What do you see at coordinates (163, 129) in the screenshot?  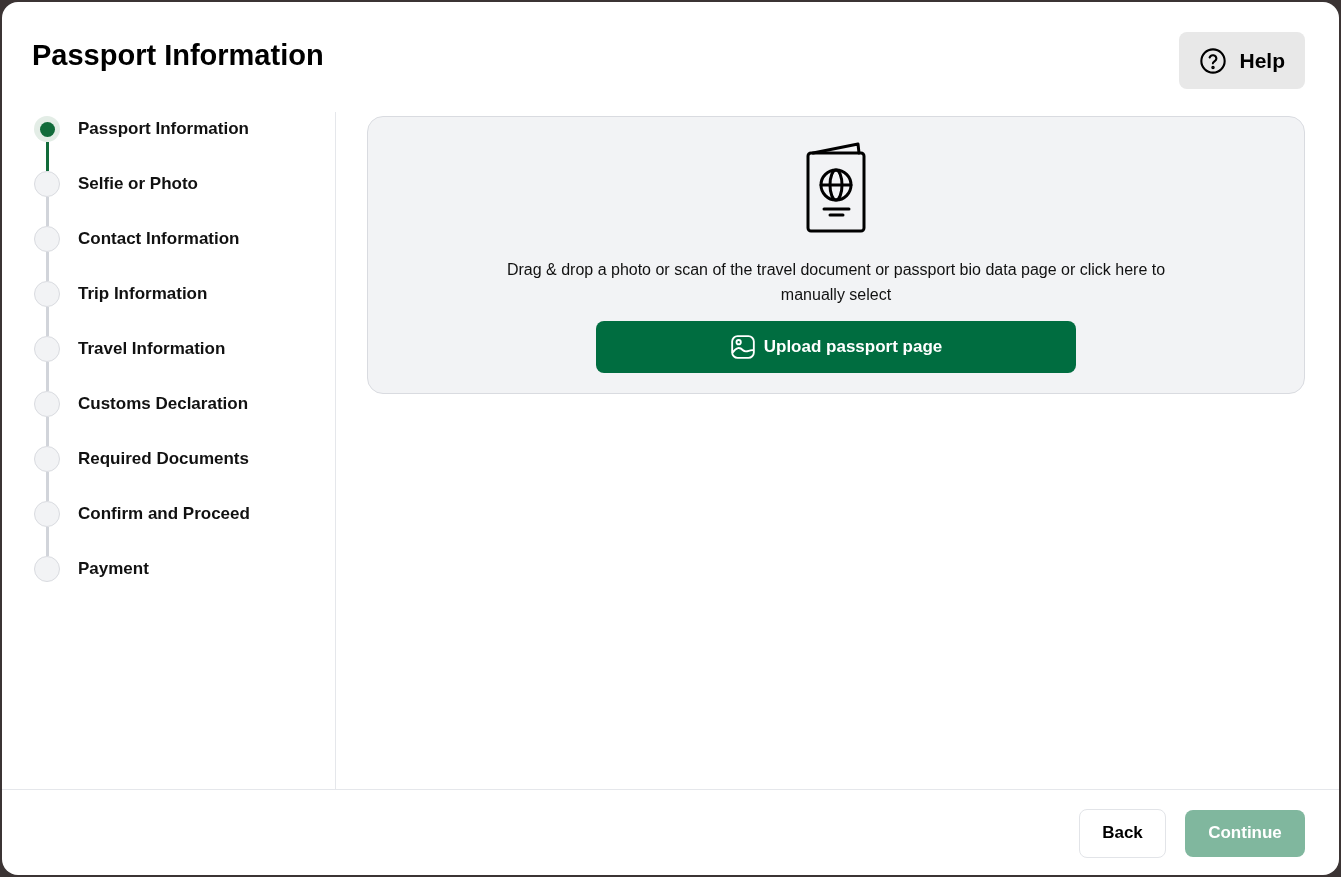 I see `step-label: Passport Information` at bounding box center [163, 129].